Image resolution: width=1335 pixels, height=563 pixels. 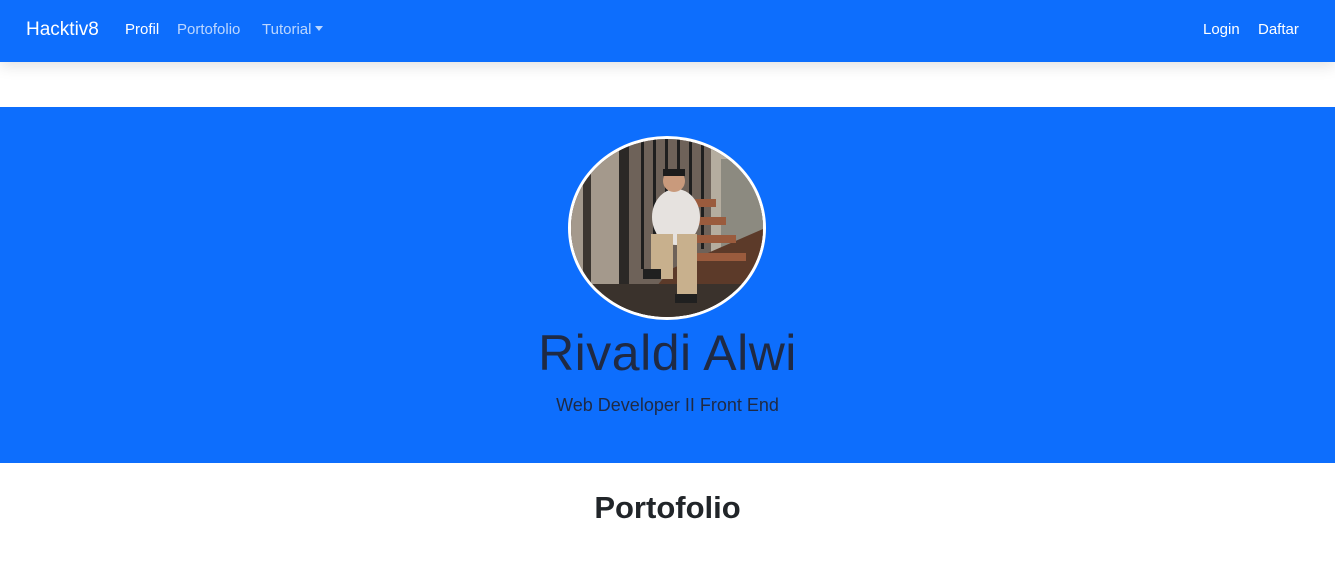 What do you see at coordinates (1278, 29) in the screenshot?
I see `daftar-link: Daftar` at bounding box center [1278, 29].